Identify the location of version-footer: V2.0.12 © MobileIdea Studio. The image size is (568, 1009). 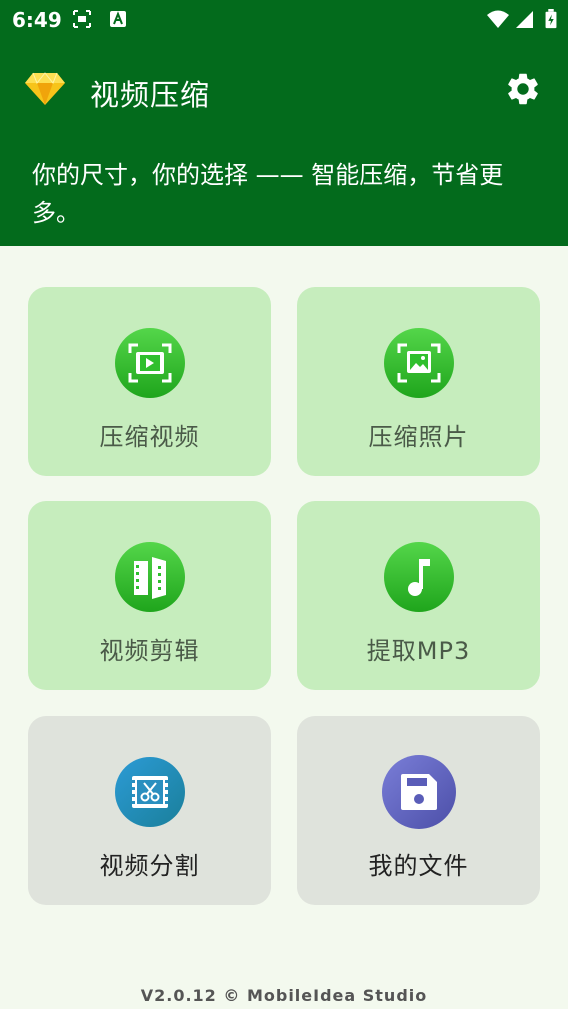
(284, 995).